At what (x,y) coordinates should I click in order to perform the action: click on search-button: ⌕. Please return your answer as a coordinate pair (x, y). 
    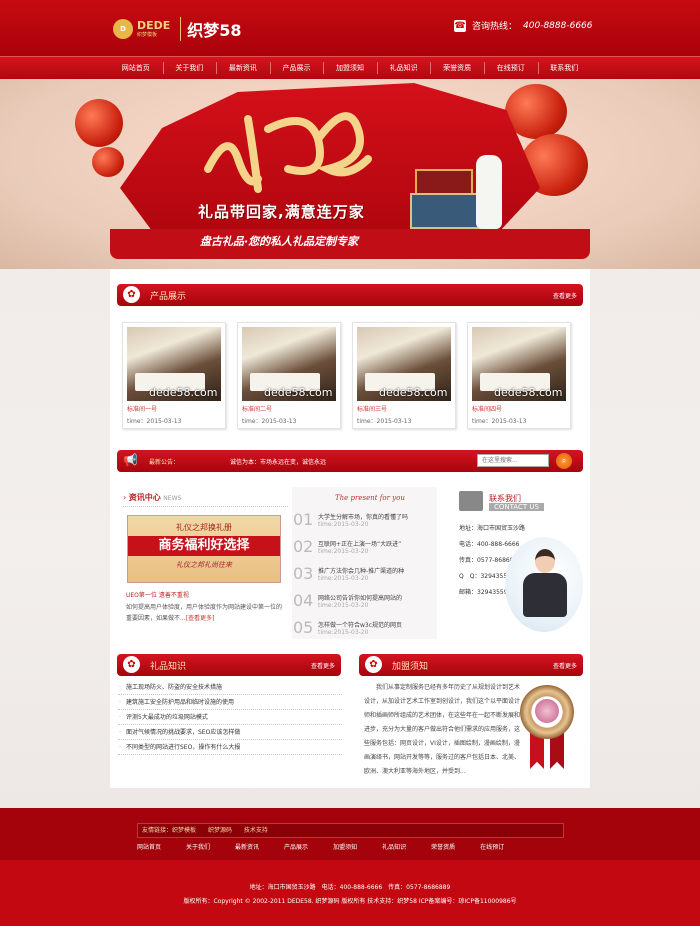
    Looking at the image, I should click on (564, 461).